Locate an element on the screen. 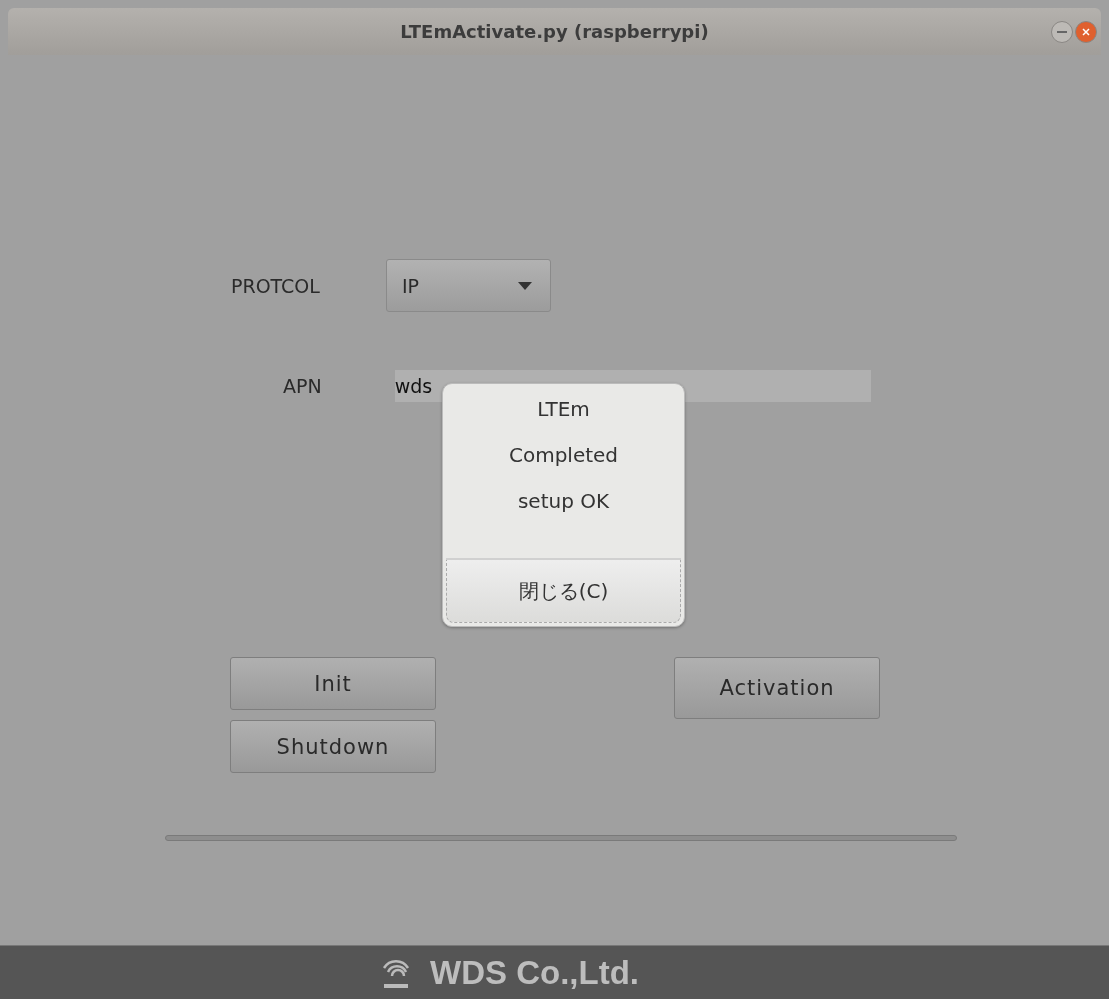  dialog-message: LTEm is located at coordinates (563, 409).